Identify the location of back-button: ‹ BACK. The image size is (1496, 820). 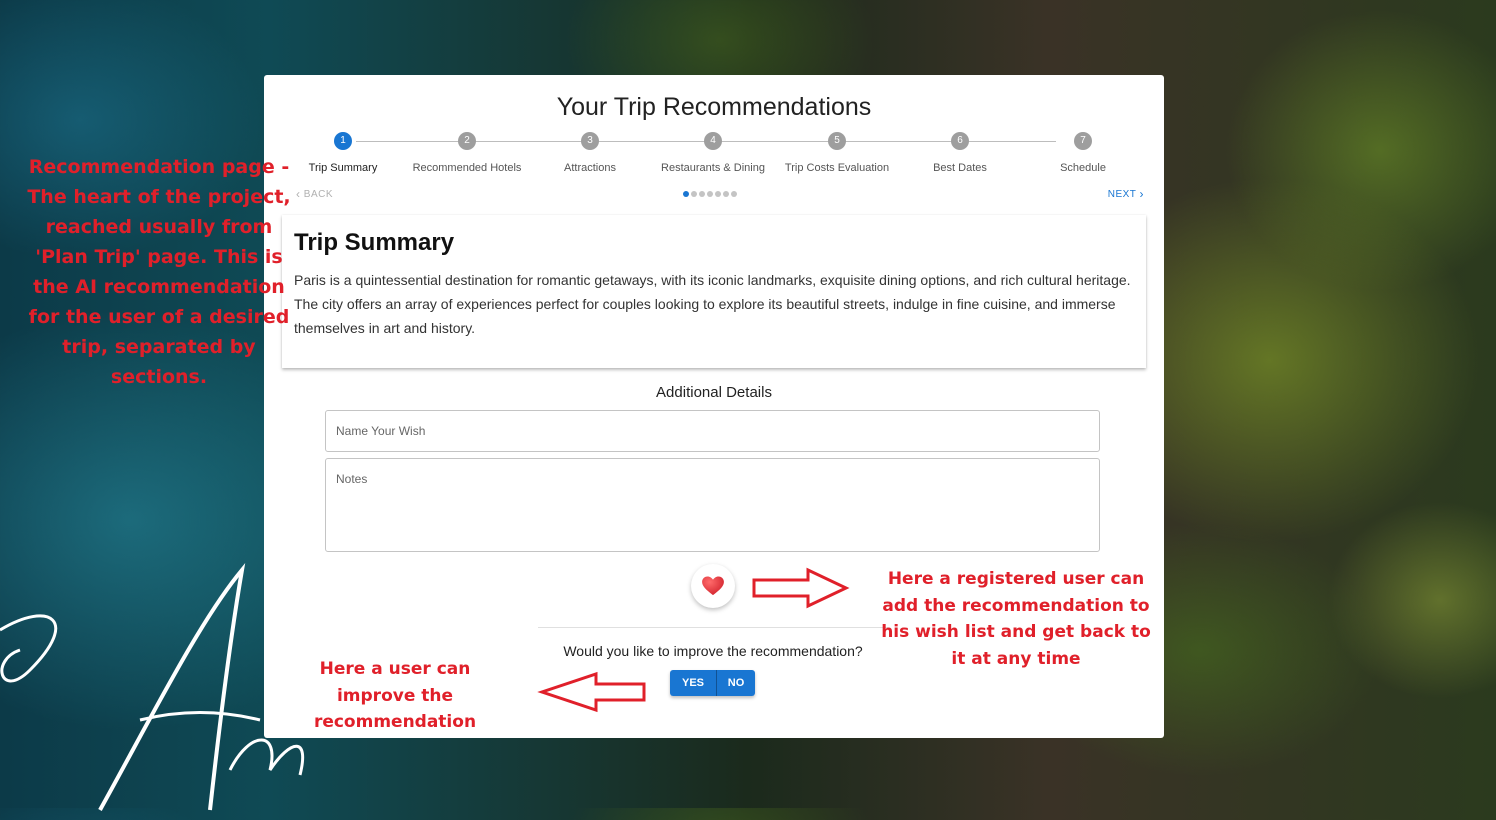
(314, 194).